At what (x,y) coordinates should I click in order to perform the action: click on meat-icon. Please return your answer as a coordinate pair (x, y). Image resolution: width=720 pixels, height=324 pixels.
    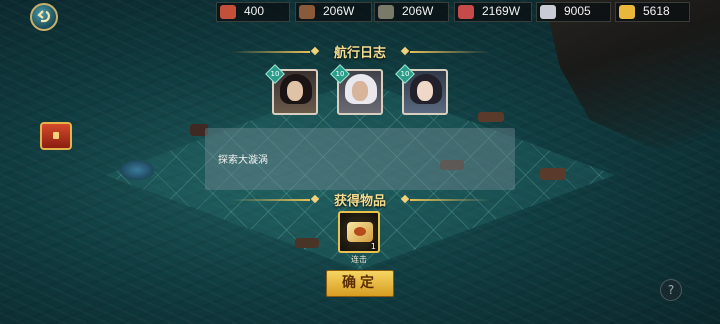
    Looking at the image, I should click on (466, 12).